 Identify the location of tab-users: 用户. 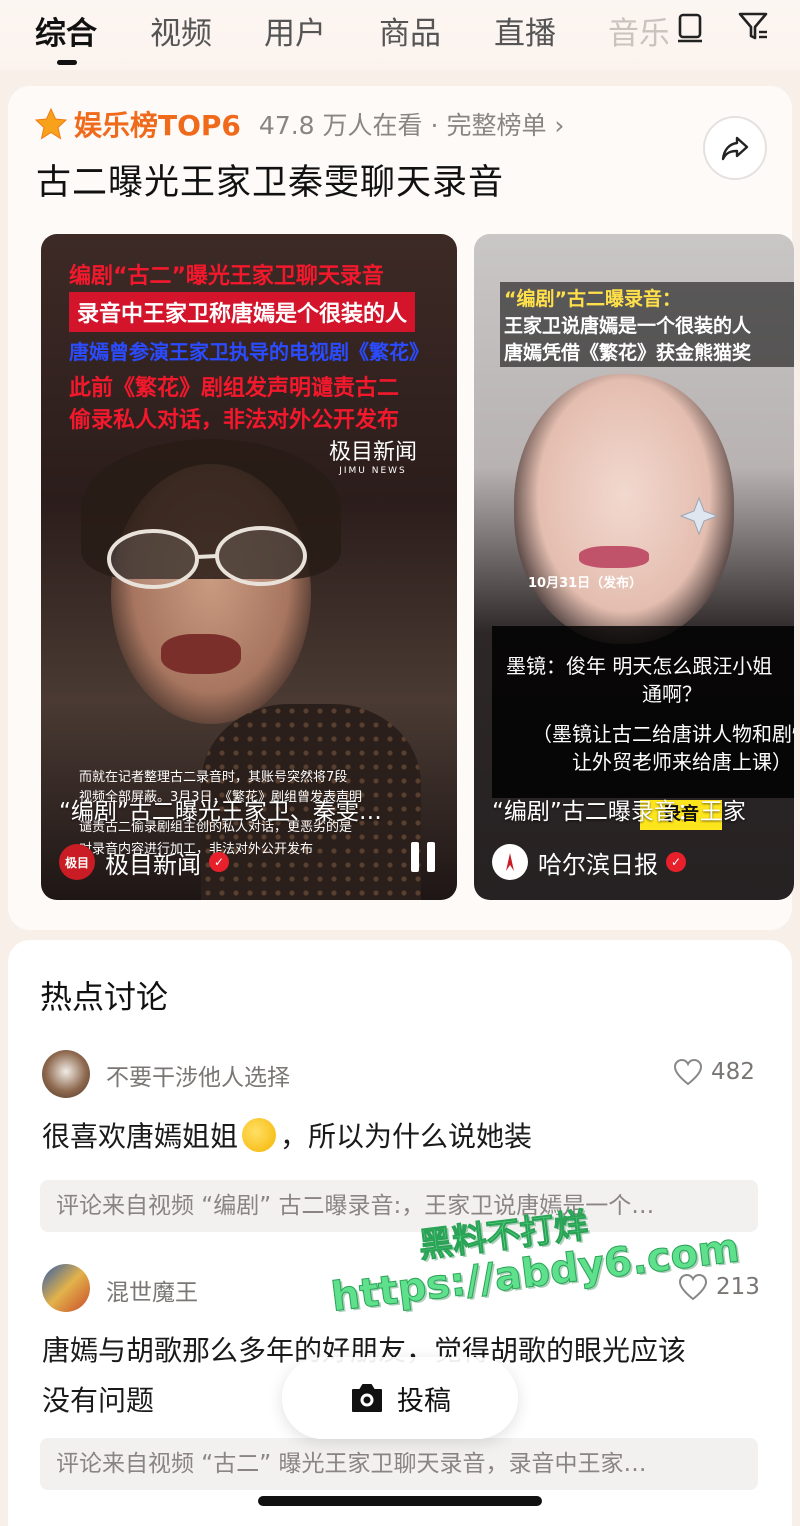
(295, 30).